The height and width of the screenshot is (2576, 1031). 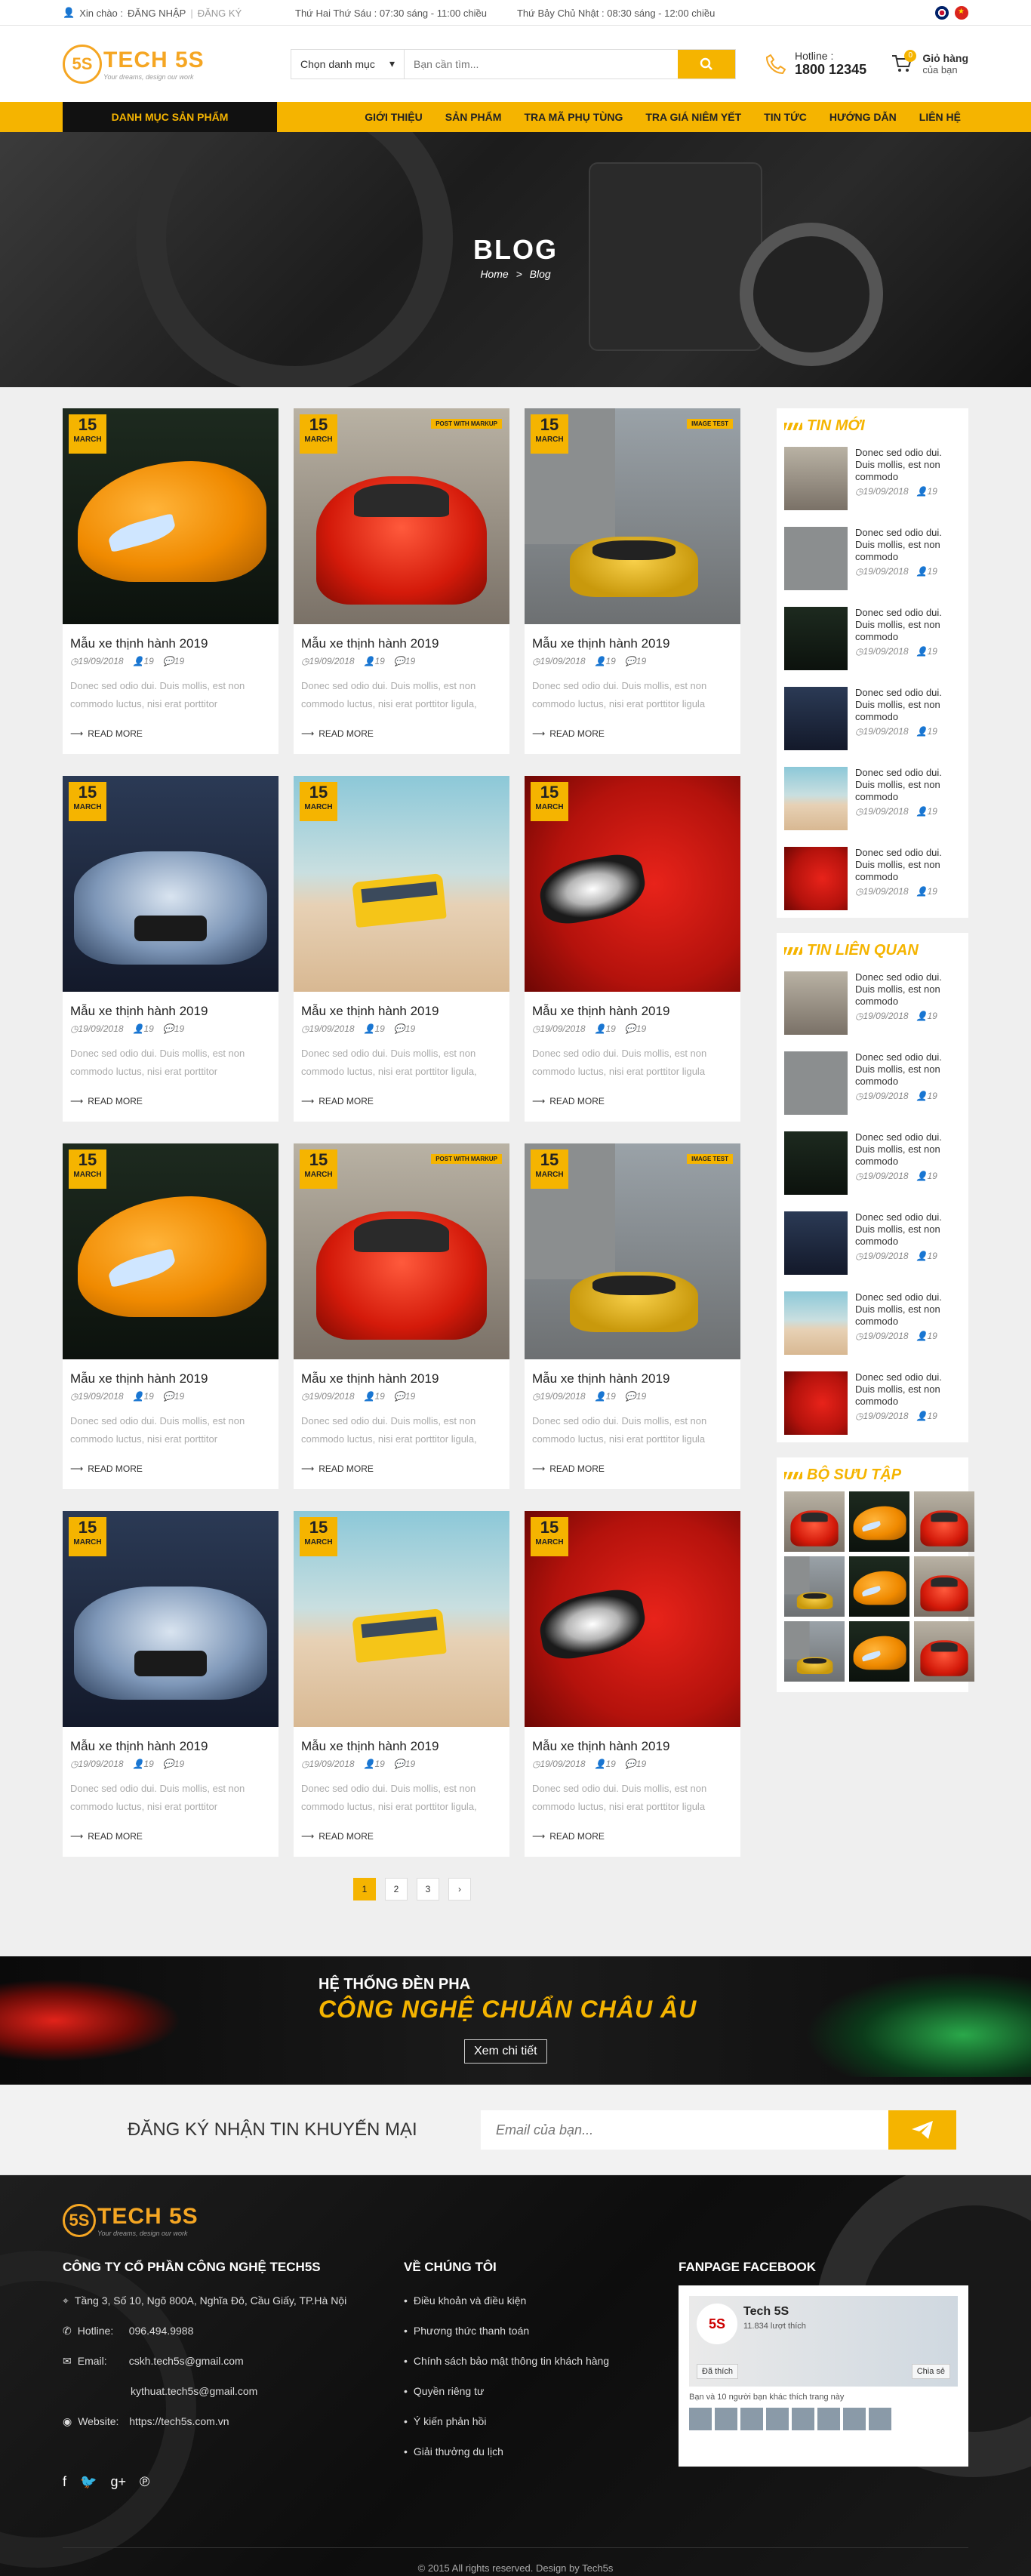 What do you see at coordinates (830, 70) in the screenshot?
I see `hotline-number: 1800 12345` at bounding box center [830, 70].